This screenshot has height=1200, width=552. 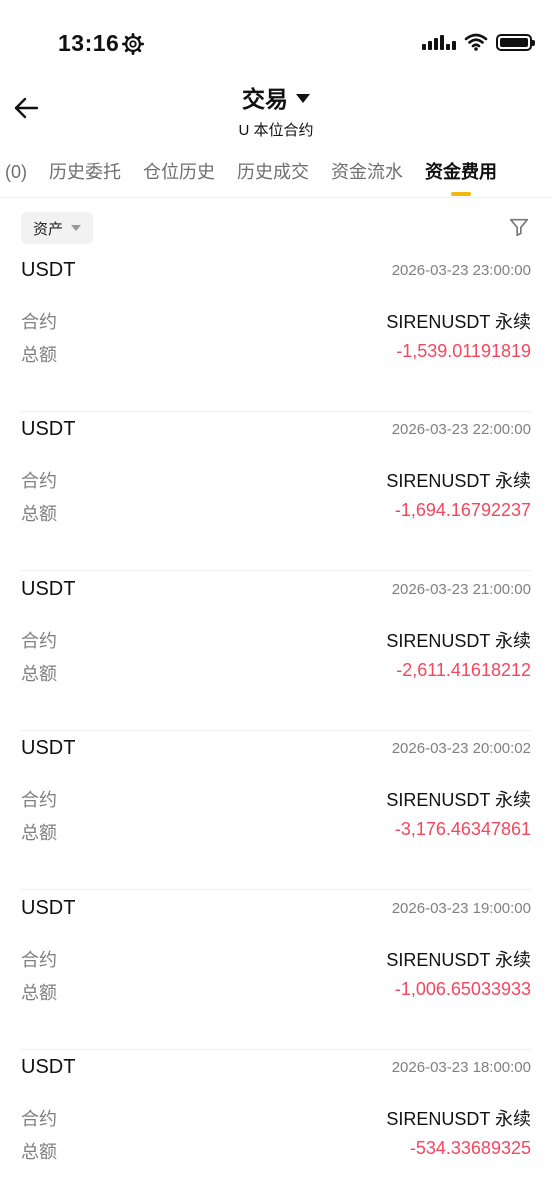 I want to click on page-subtitle: U 本位合约, so click(x=276, y=130).